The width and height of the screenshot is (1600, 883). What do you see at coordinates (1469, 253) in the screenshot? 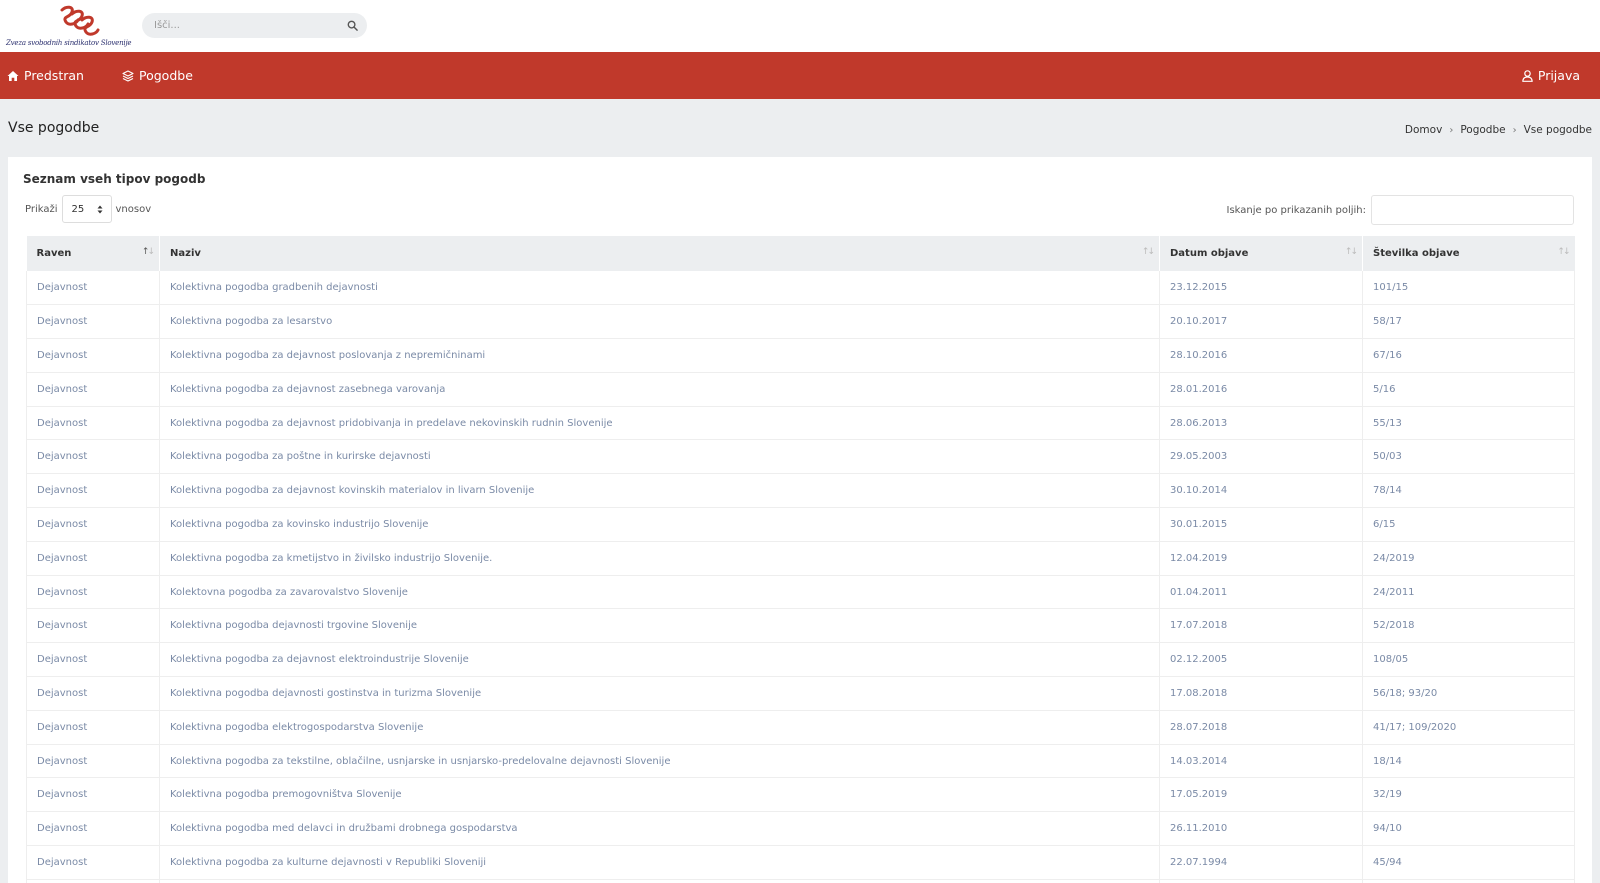
I see `column-header-number: Številka objave ↑↓` at bounding box center [1469, 253].